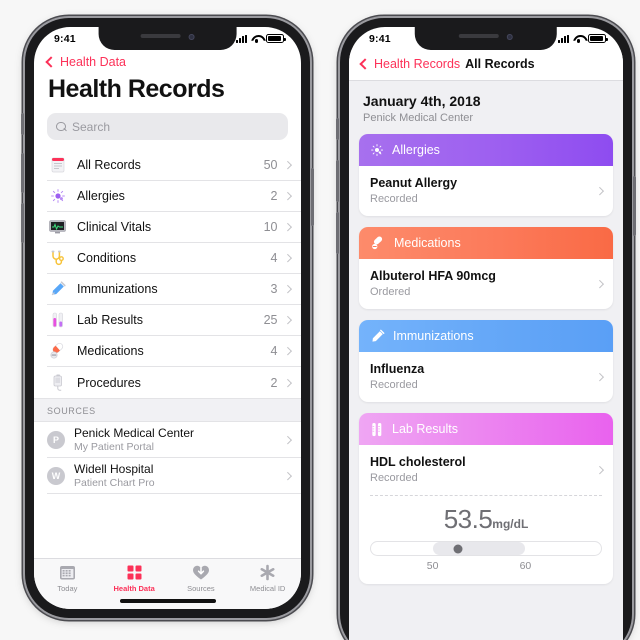  I want to click on range-tick-labels: 50 60, so click(486, 566).